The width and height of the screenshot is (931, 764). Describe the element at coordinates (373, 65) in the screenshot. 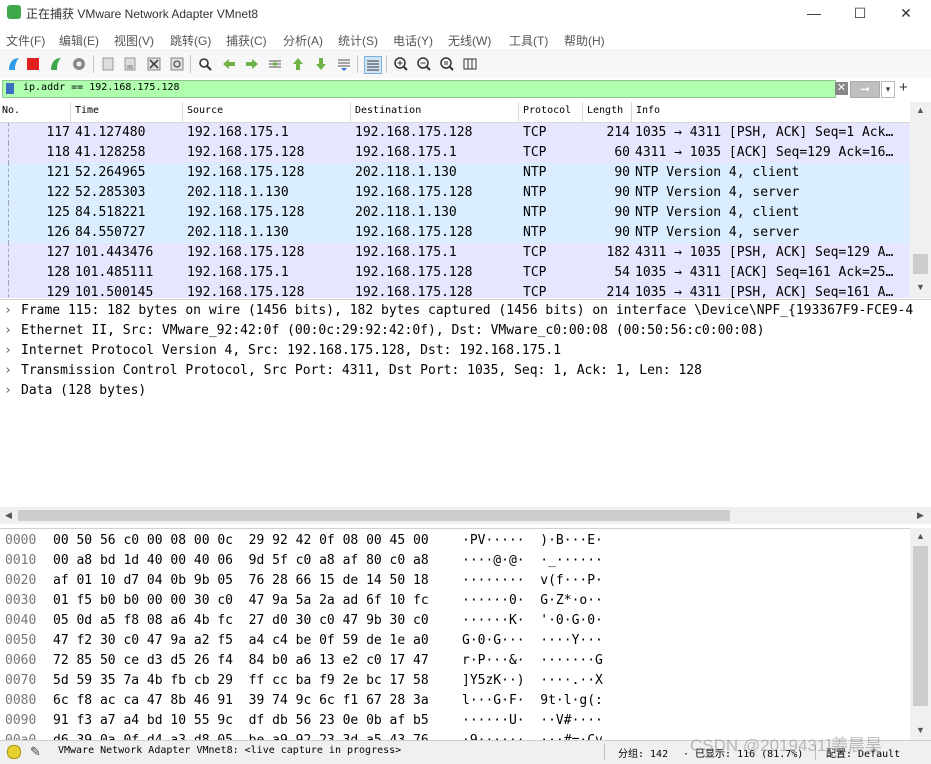

I see `colorize-list-icon` at that location.